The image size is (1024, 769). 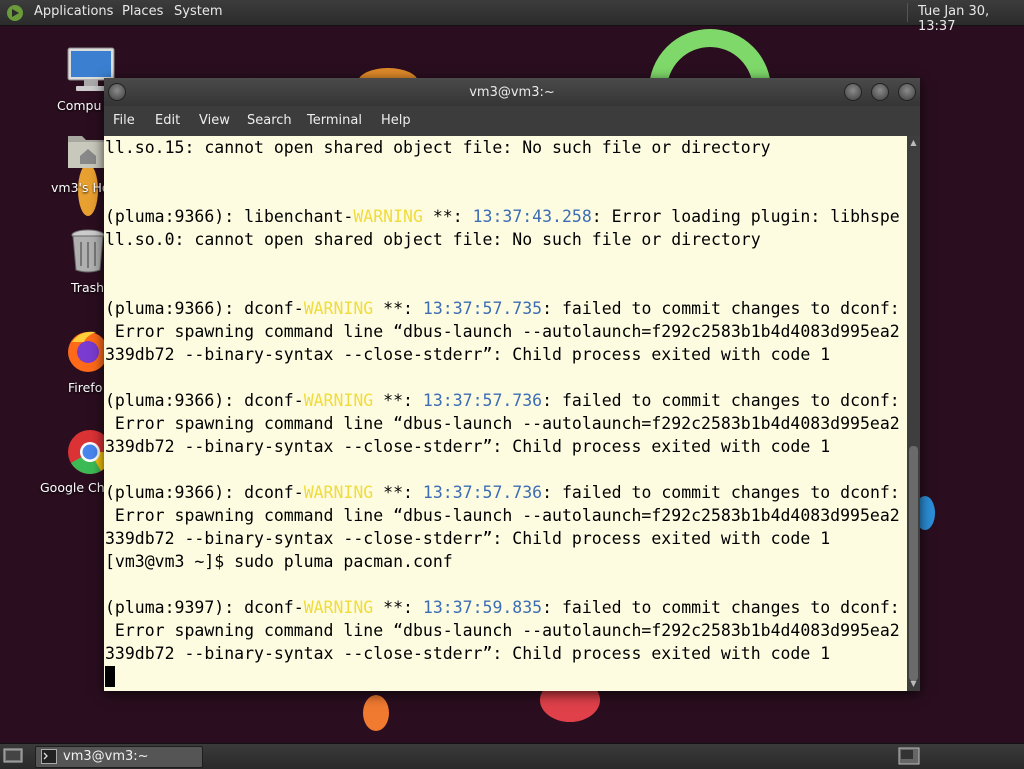 What do you see at coordinates (396, 120) in the screenshot?
I see `menu-help: Help` at bounding box center [396, 120].